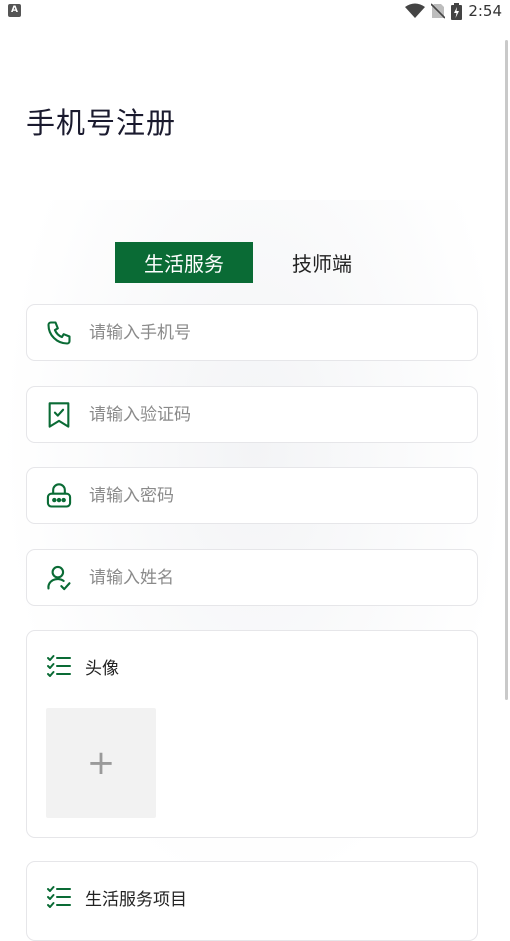 The width and height of the screenshot is (510, 941). I want to click on tab-life-service: 生活服务, so click(184, 262).